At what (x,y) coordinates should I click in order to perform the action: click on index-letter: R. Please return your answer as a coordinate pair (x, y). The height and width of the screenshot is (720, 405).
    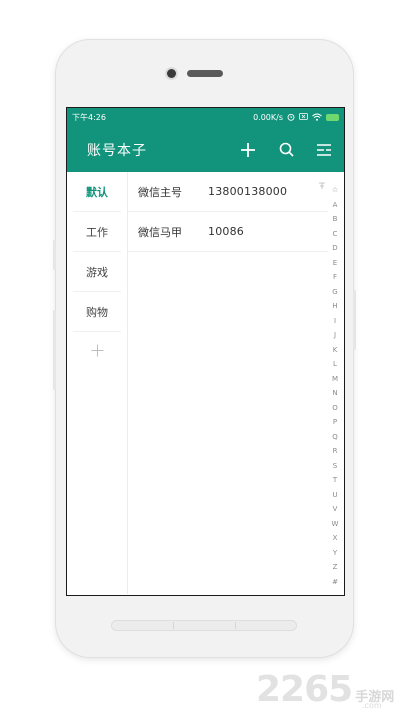
    Looking at the image, I should click on (335, 451).